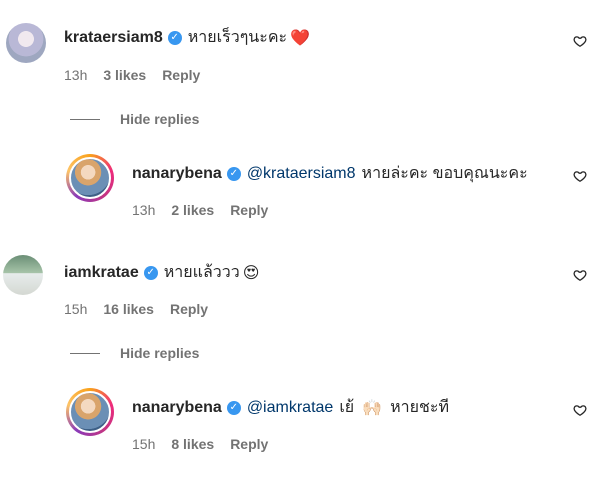 The height and width of the screenshot is (487, 595). I want to click on heart-eyes-emoji: 😍, so click(251, 273).